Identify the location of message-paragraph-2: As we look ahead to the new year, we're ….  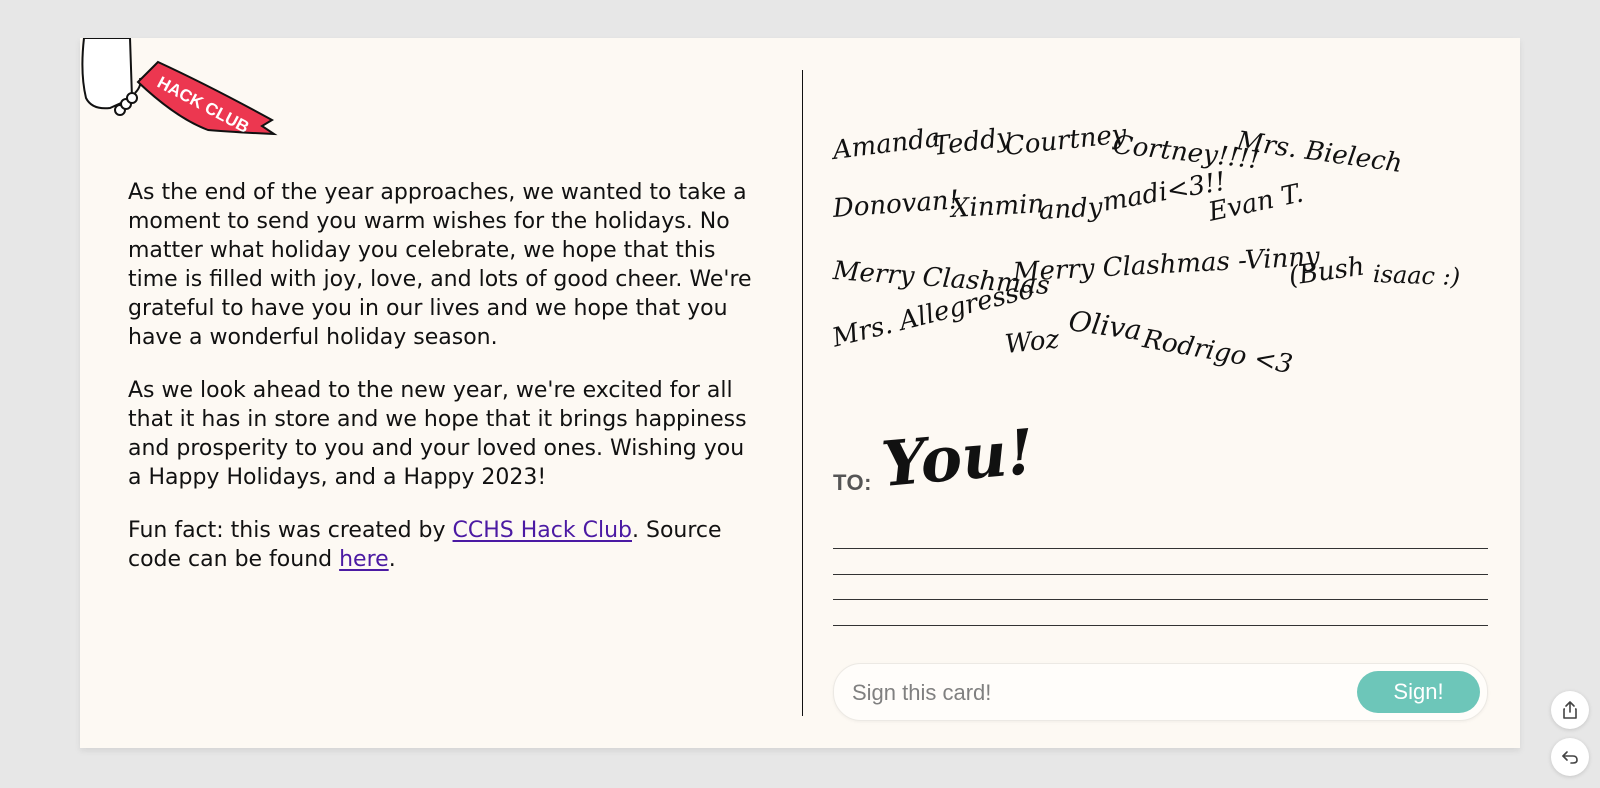
(437, 434).